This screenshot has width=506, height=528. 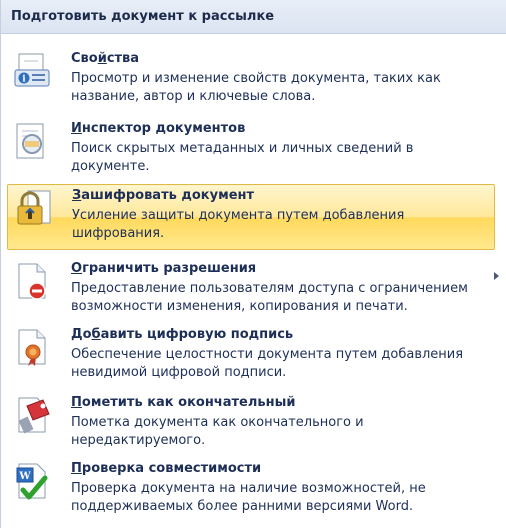 What do you see at coordinates (32, 348) in the screenshot?
I see `digital-signature-icon` at bounding box center [32, 348].